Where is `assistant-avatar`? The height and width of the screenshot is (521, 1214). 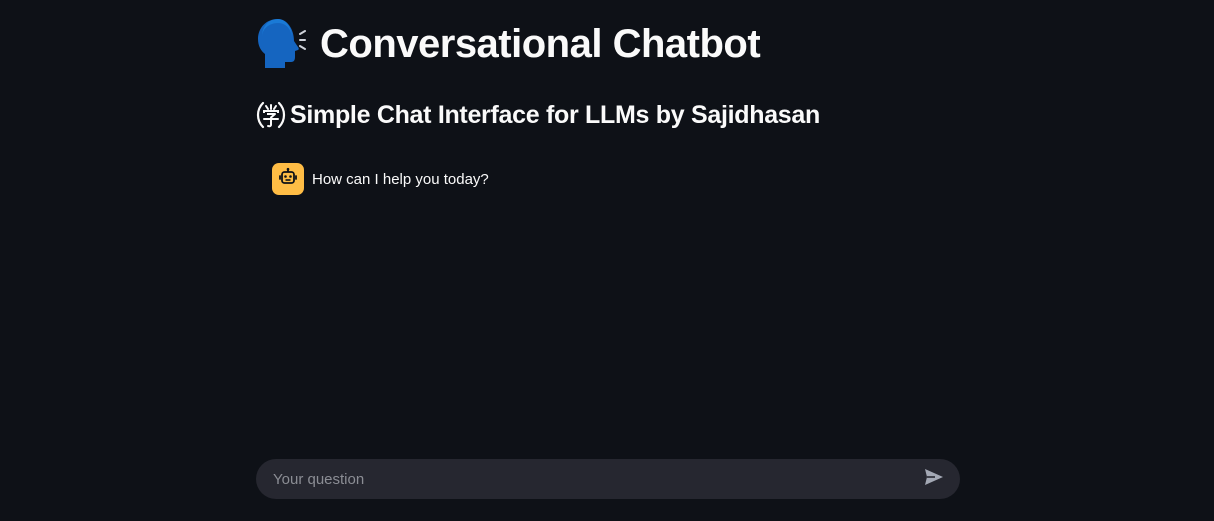 assistant-avatar is located at coordinates (288, 179).